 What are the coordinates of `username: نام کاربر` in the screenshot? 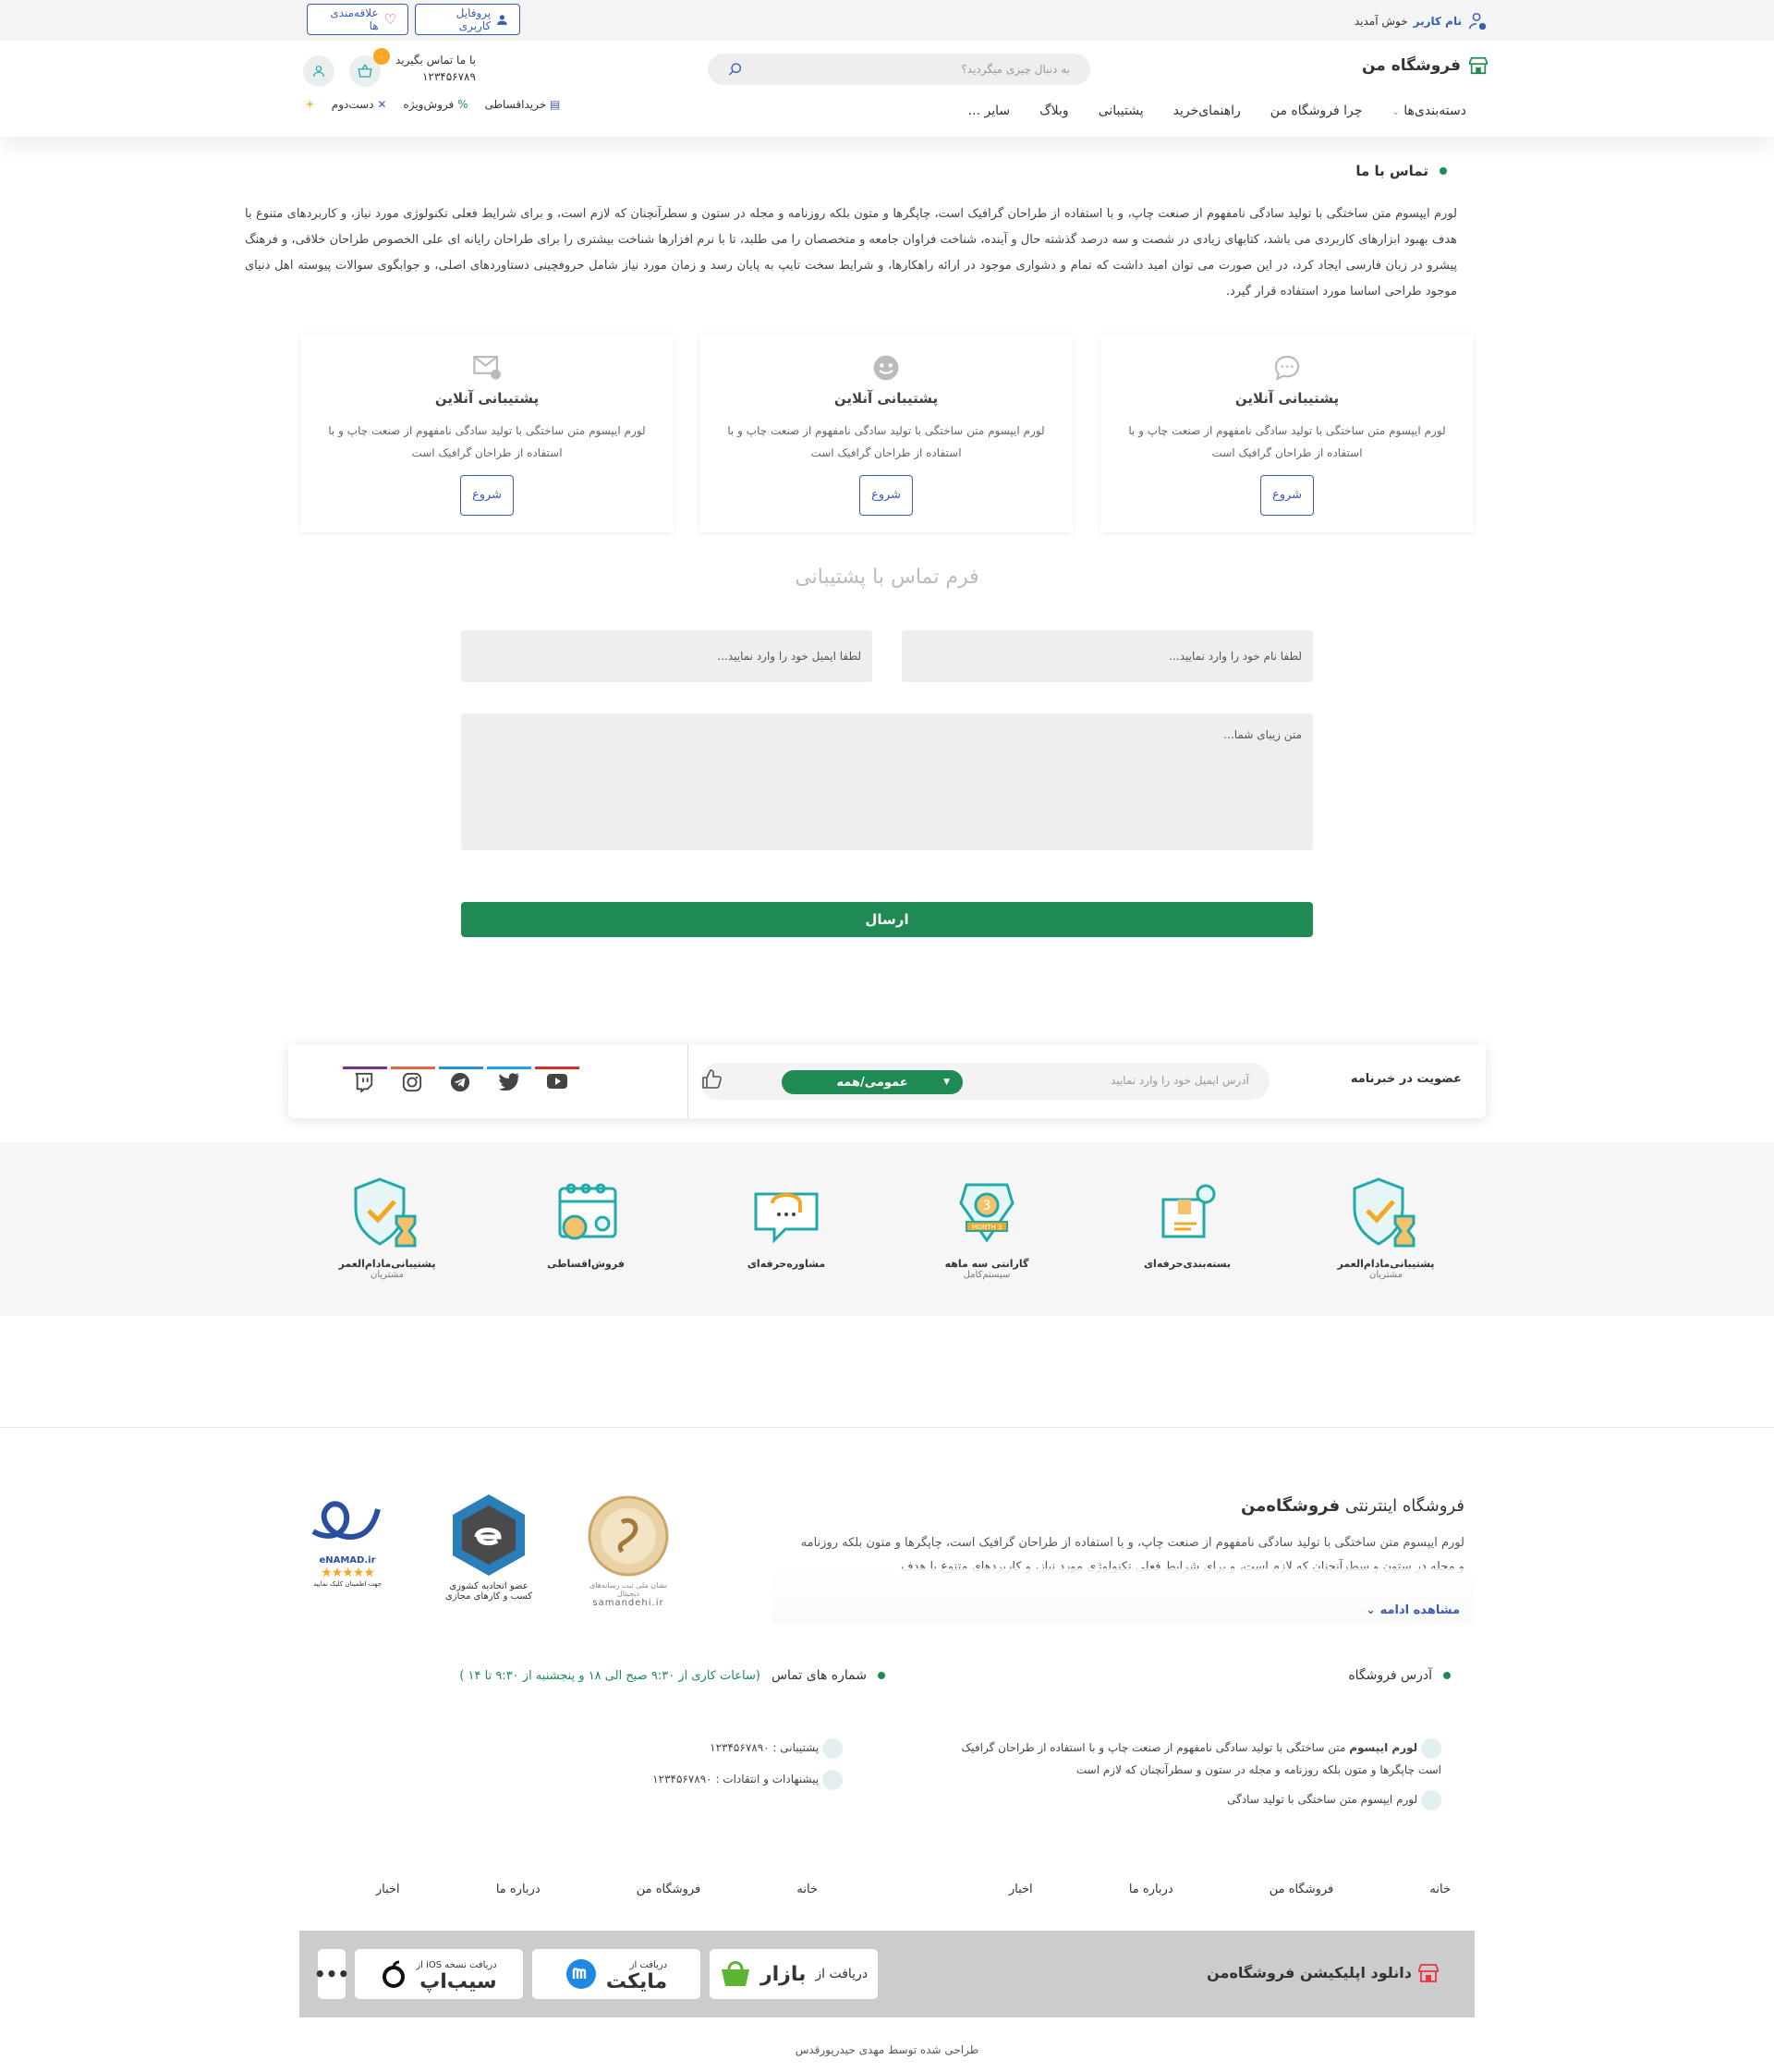 It's located at (1438, 21).